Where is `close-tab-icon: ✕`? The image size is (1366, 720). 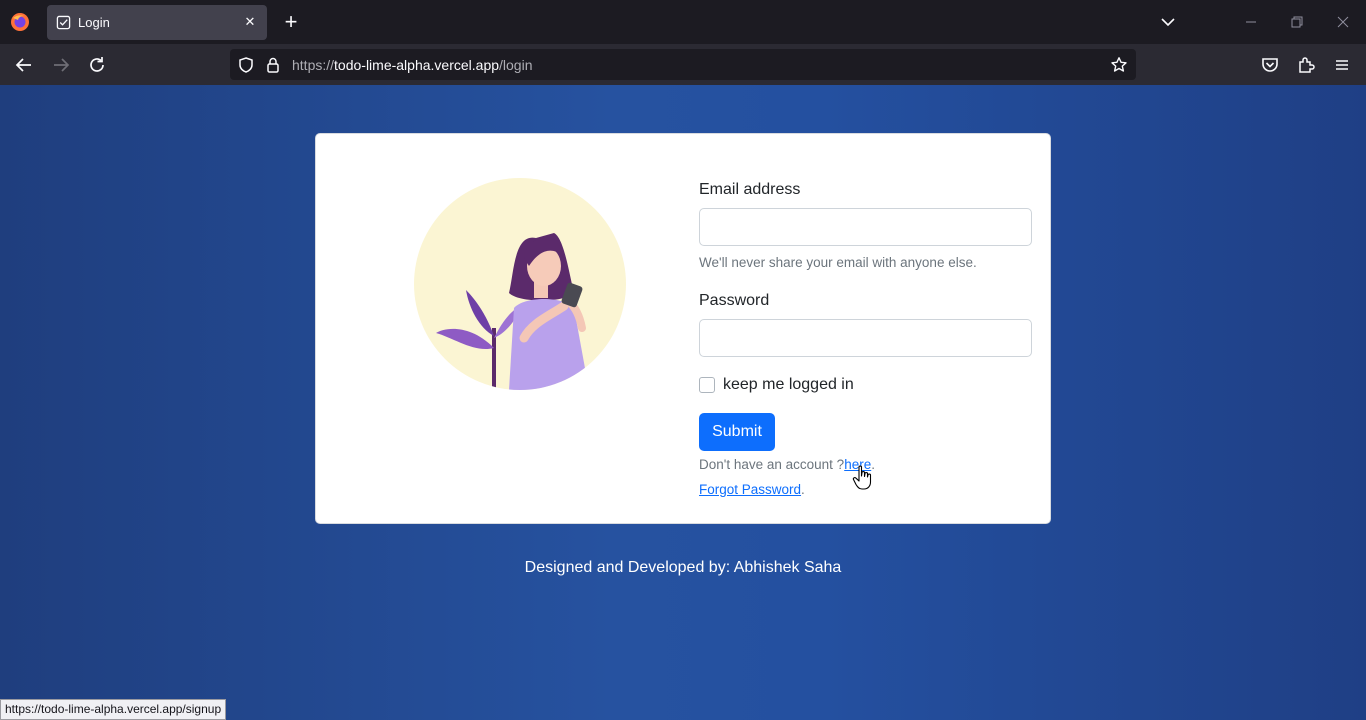
close-tab-icon: ✕ is located at coordinates (250, 22).